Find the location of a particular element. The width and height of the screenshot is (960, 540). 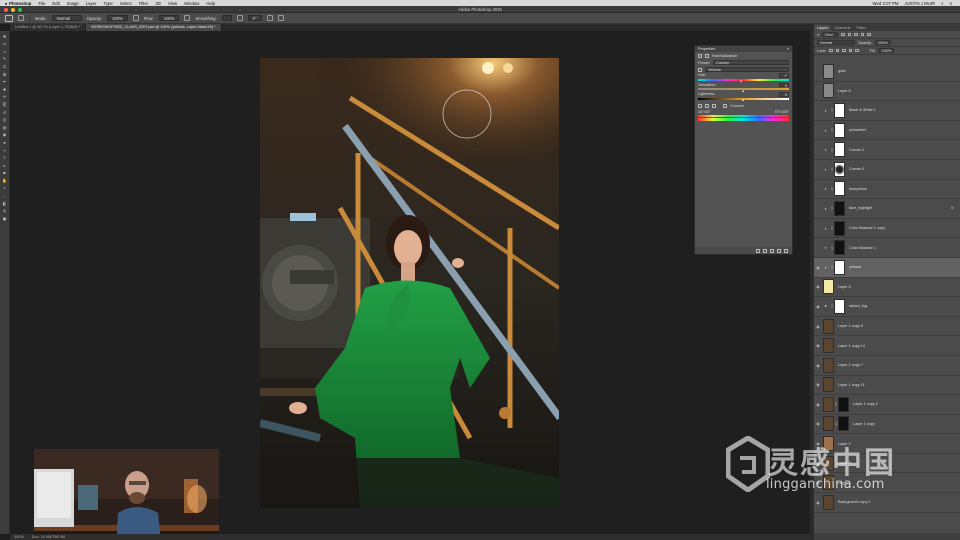

zoom-tool-icon: ⌕ is located at coordinates (5, 187).